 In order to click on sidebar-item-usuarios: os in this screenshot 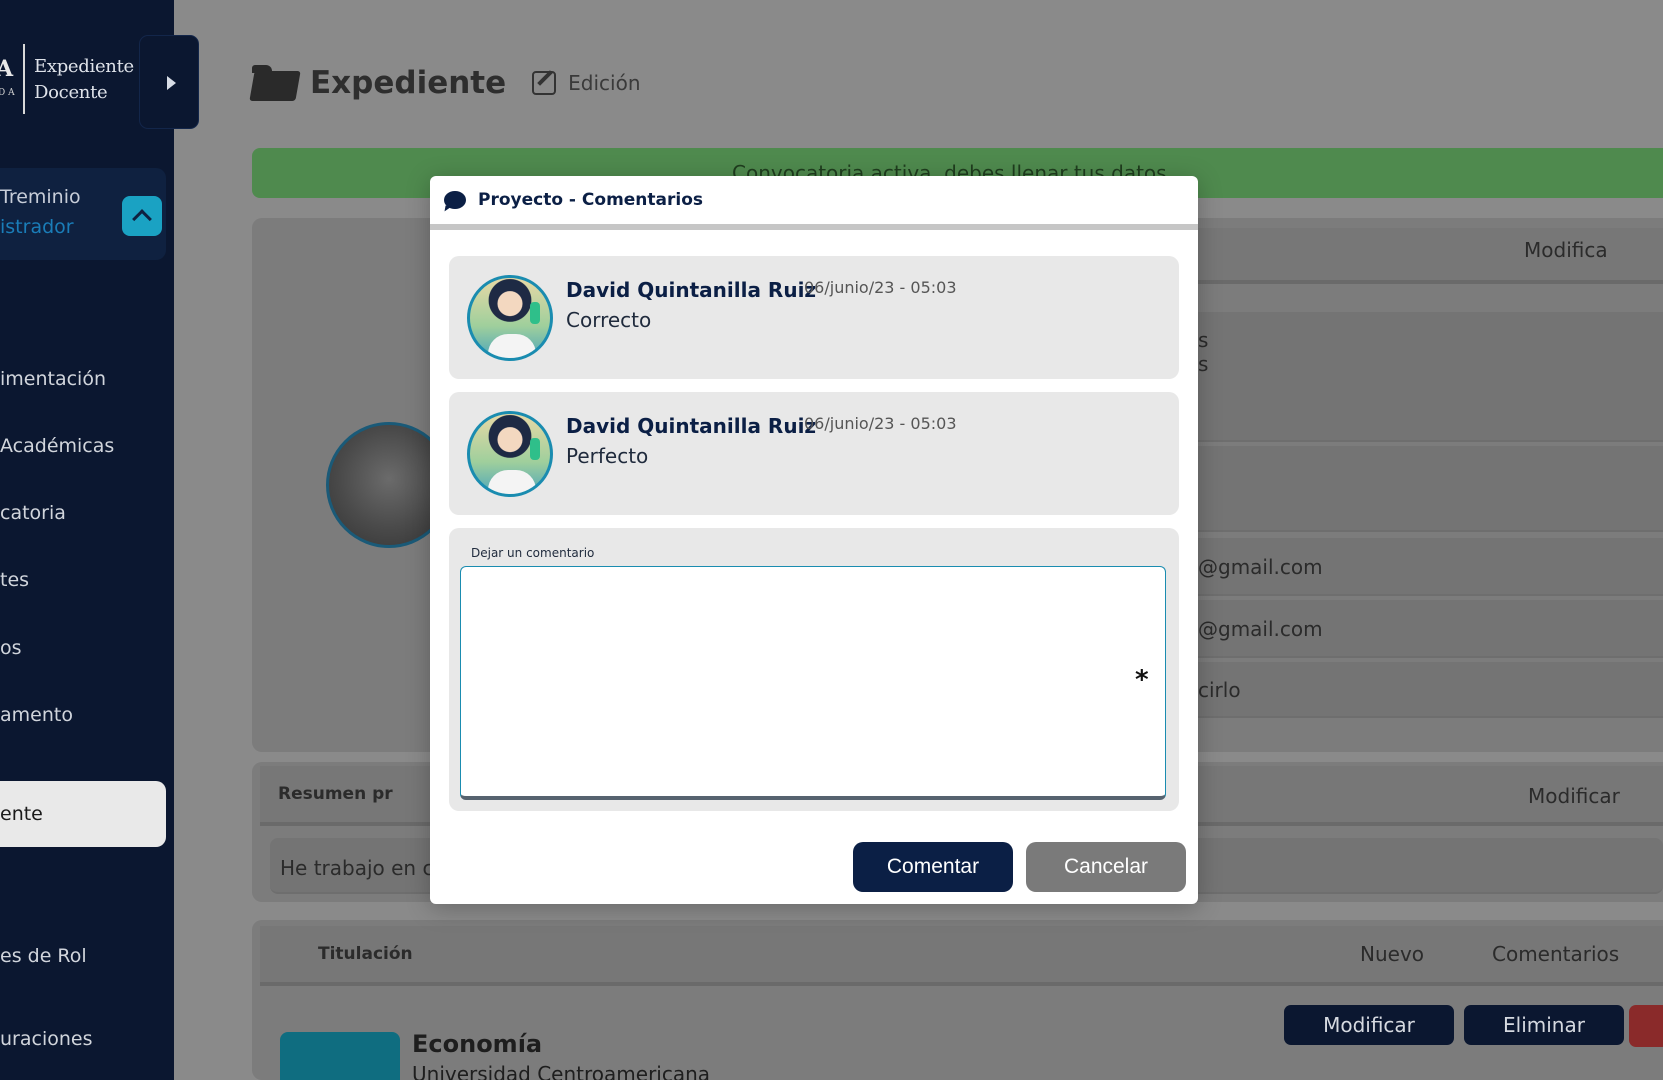, I will do `click(83, 648)`.